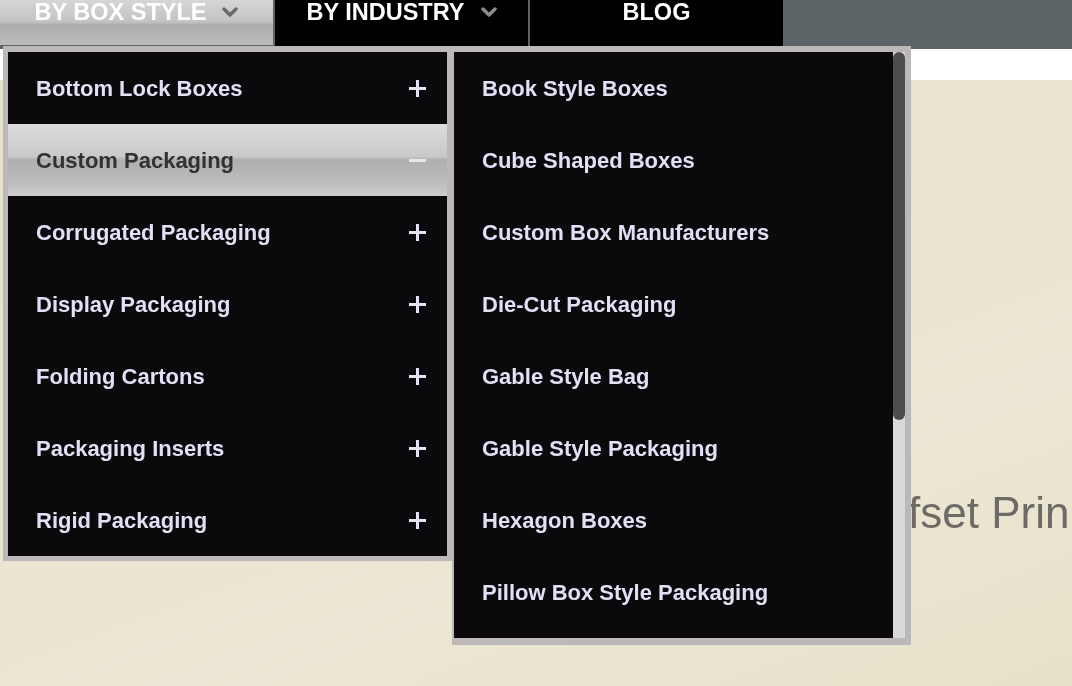  What do you see at coordinates (673, 592) in the screenshot?
I see `submenu-item: Pillow Box Style Packaging` at bounding box center [673, 592].